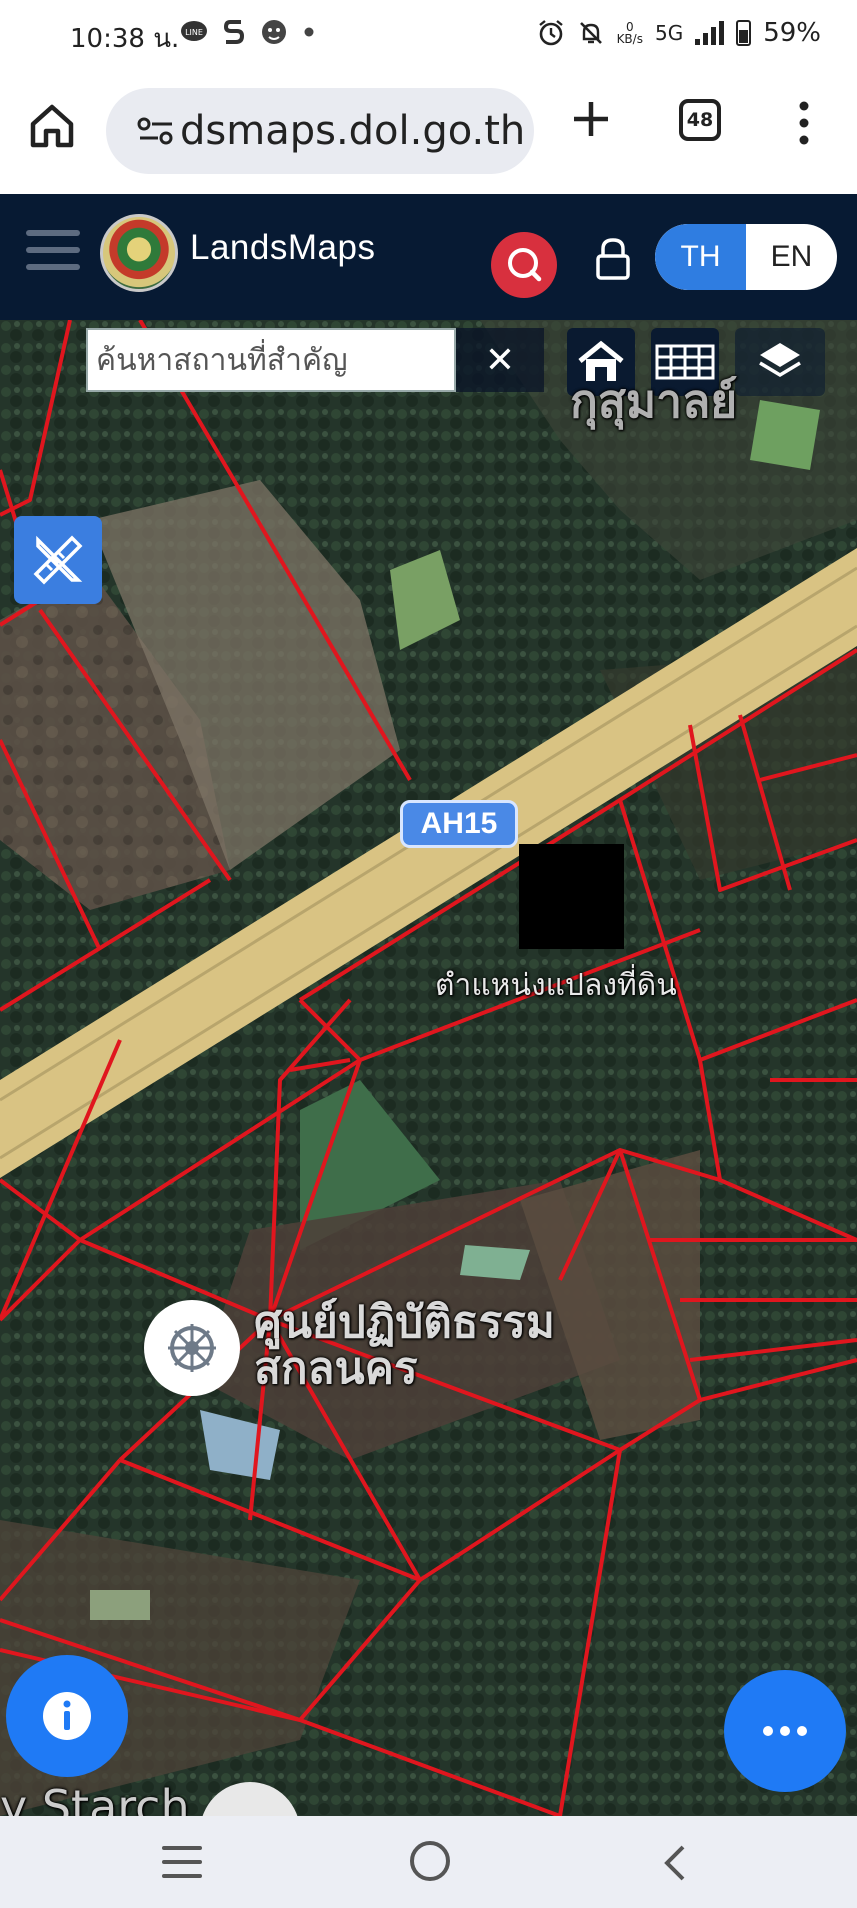  Describe the element at coordinates (139, 253) in the screenshot. I see `dol-logo` at that location.